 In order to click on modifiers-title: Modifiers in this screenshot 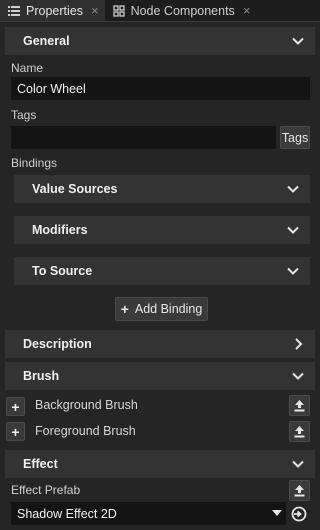, I will do `click(60, 230)`.